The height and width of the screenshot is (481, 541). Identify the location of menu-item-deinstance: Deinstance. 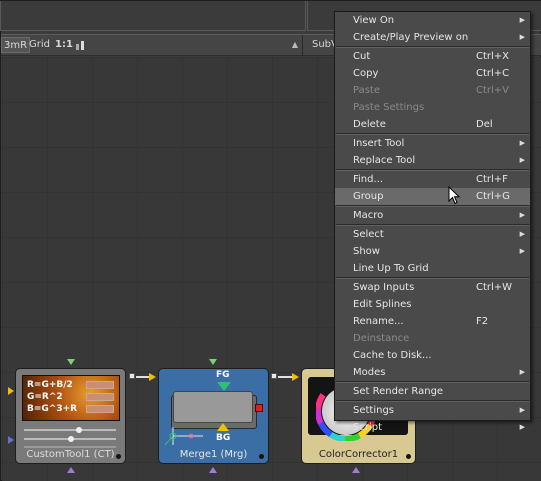
(432, 338).